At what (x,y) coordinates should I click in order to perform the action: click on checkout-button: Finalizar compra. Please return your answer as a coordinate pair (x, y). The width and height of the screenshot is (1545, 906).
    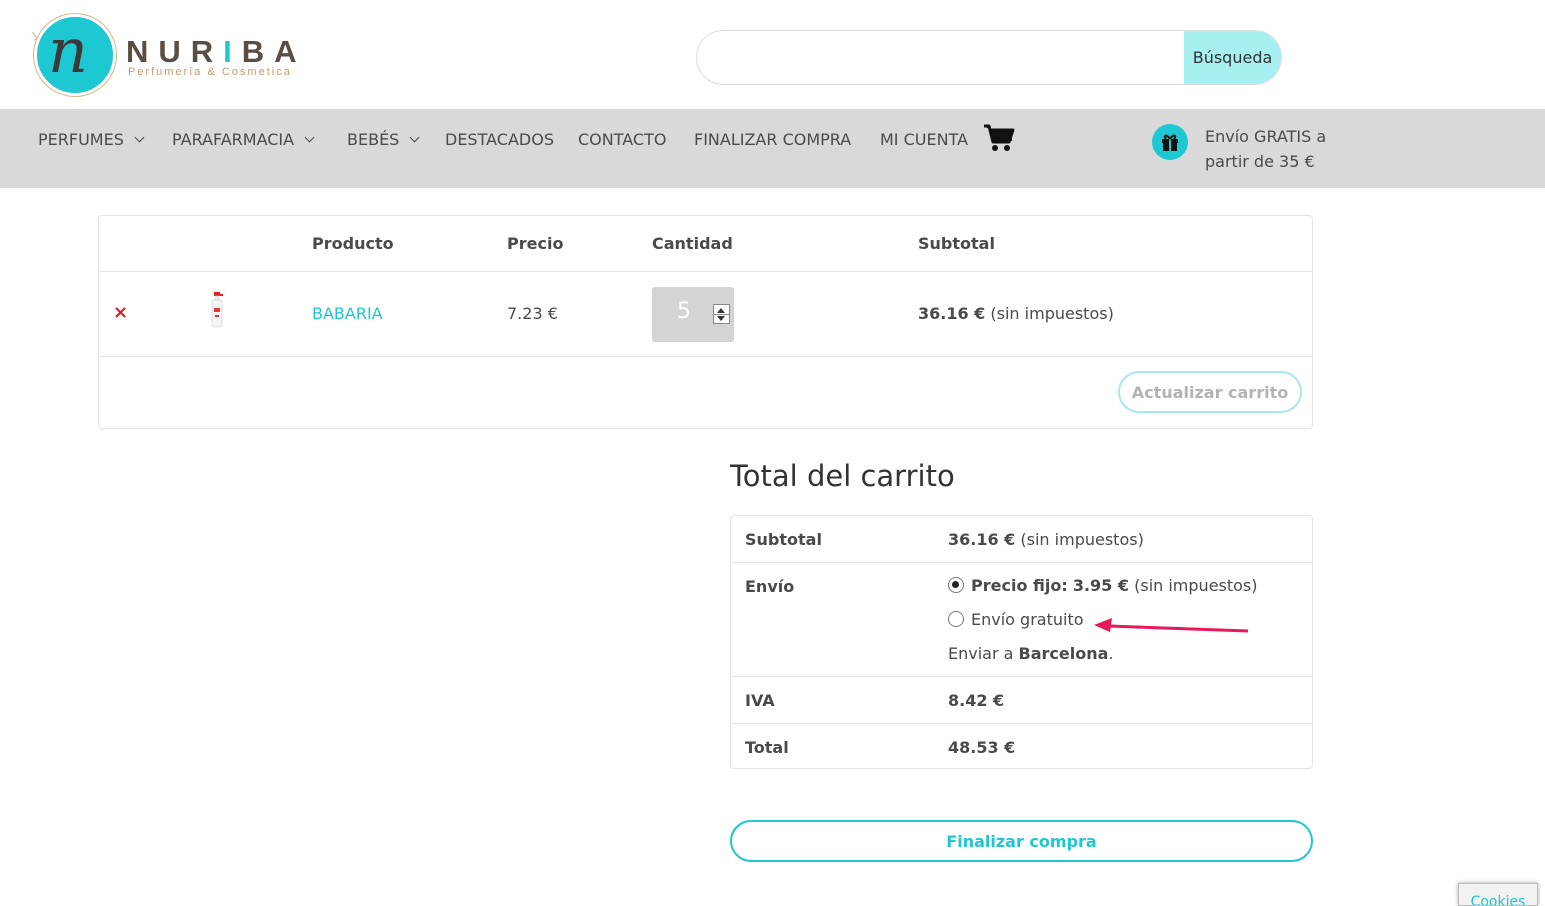
    Looking at the image, I should click on (1021, 841).